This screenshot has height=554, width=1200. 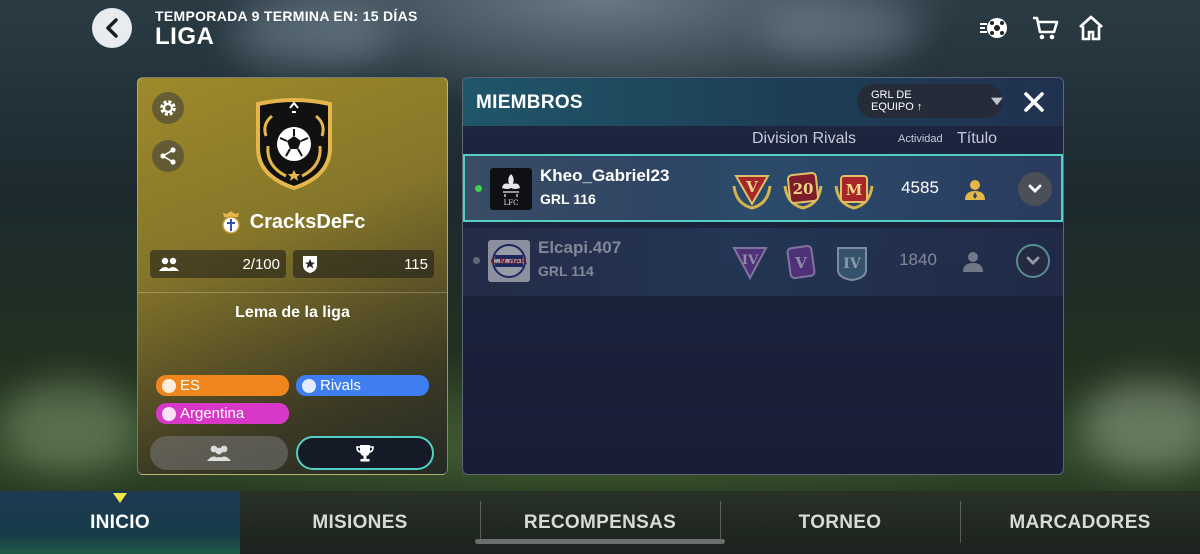 I want to click on activity-value: 4585, so click(x=920, y=187).